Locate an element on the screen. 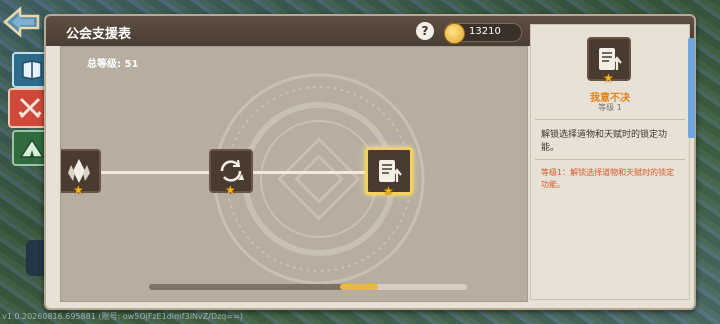 Image resolution: width=720 pixels, height=324 pixels. skill-node-crystal: ★ is located at coordinates (81, 173).